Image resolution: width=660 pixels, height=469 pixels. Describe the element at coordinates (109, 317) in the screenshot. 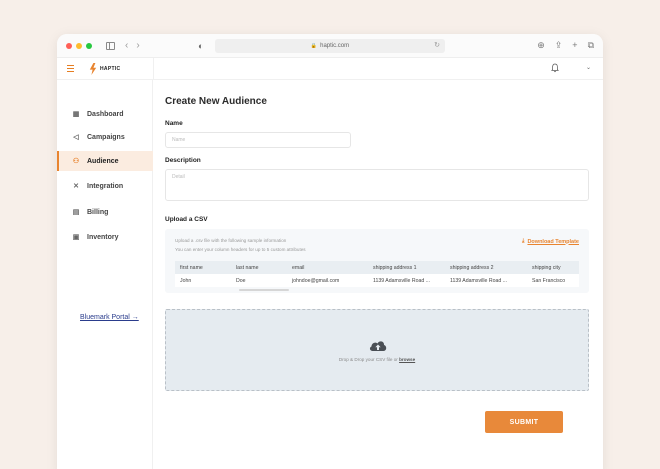

I see `bluemark-portal-link: Bluemark Portal →` at that location.